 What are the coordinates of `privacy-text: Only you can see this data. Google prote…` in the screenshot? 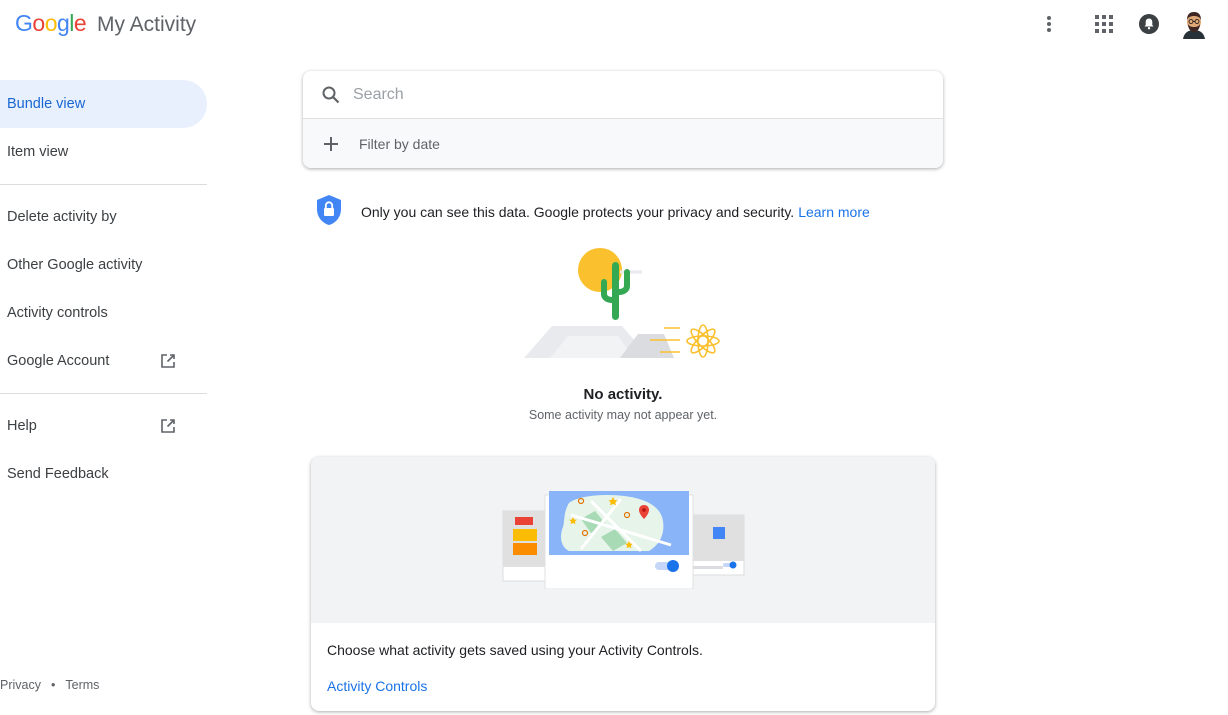 It's located at (578, 211).